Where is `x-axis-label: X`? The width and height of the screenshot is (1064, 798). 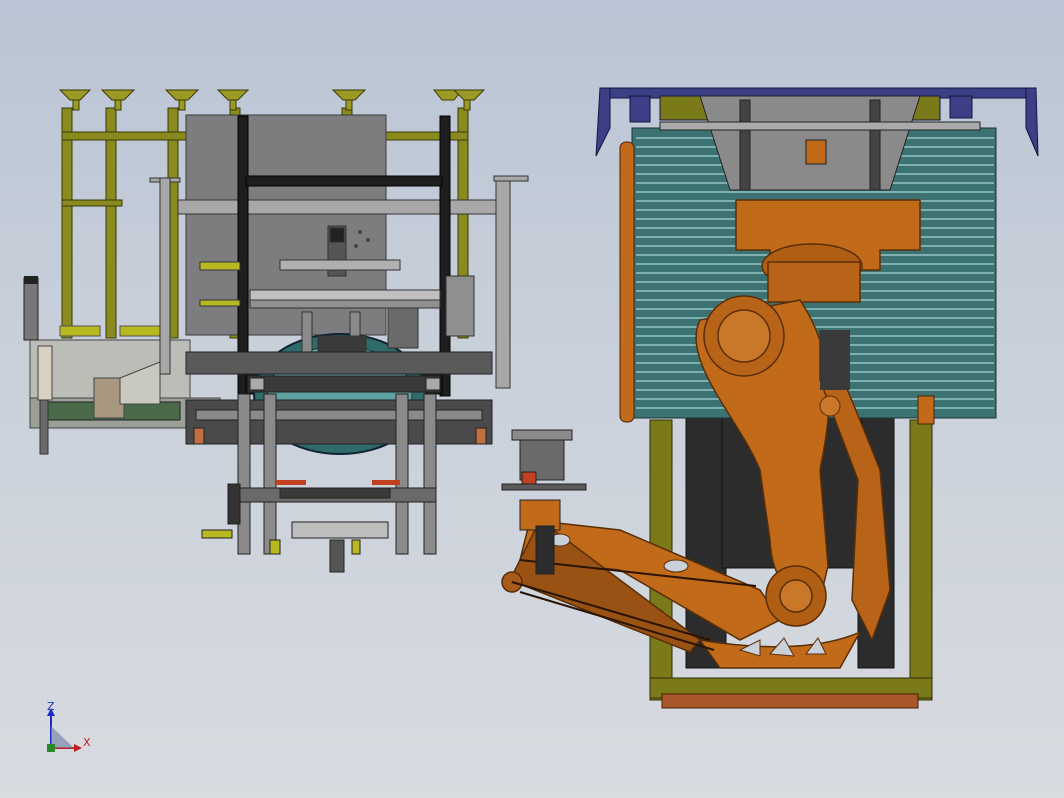
x-axis-label: X is located at coordinates (87, 742).